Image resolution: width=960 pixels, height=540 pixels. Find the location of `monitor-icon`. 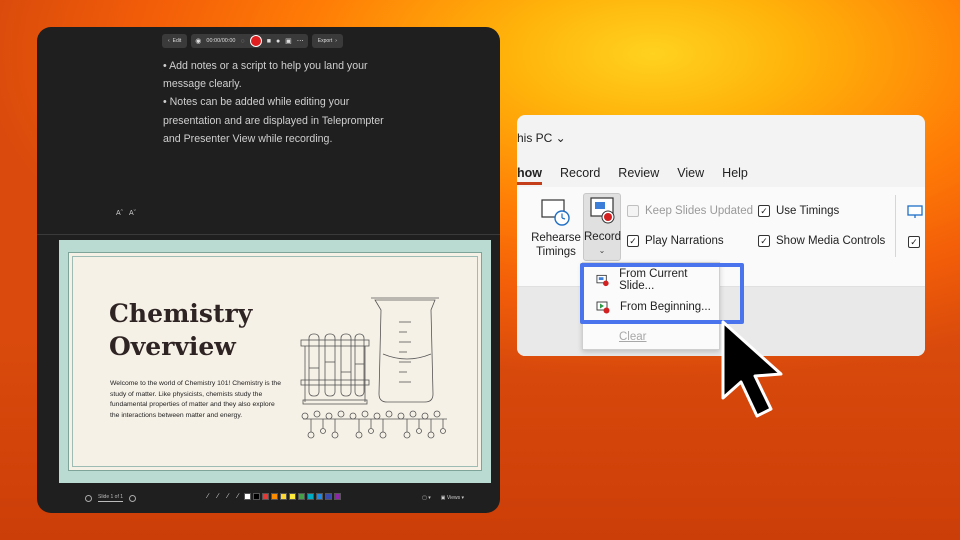

monitor-icon is located at coordinates (915, 212).